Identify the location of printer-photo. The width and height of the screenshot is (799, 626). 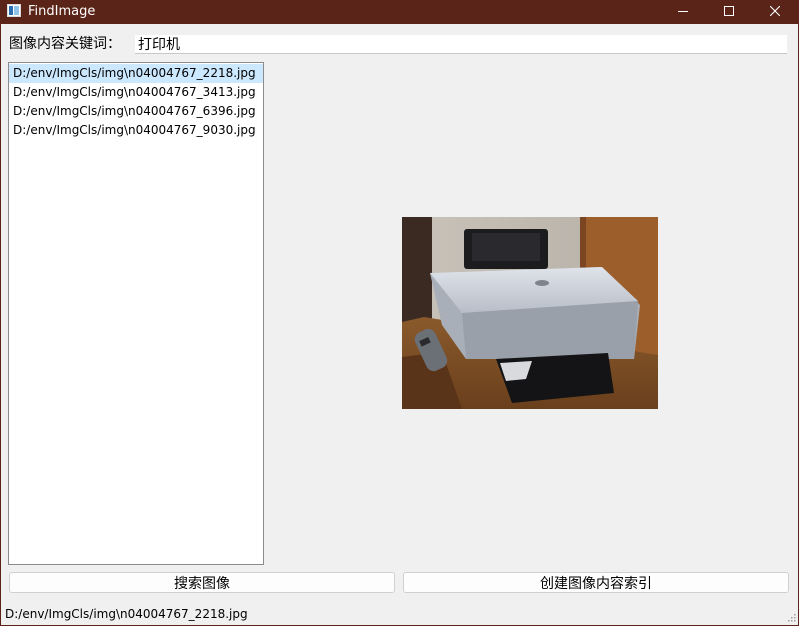
(530, 313).